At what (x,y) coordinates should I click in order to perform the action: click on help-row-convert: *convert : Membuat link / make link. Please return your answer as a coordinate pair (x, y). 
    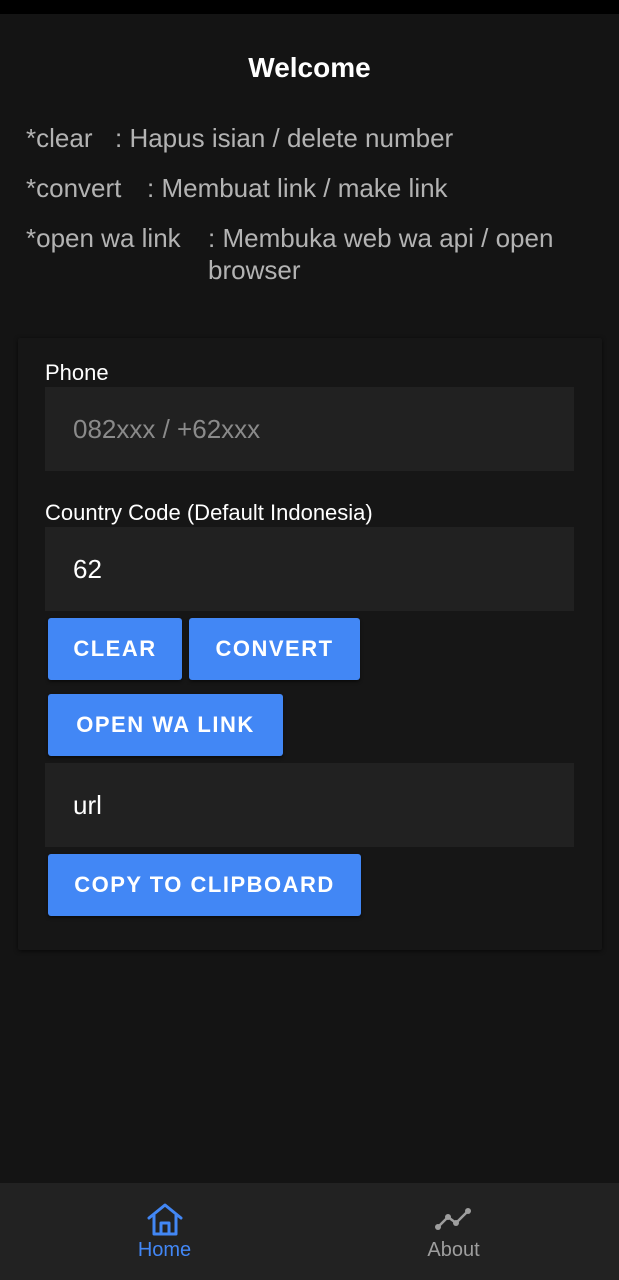
    Looking at the image, I should click on (311, 188).